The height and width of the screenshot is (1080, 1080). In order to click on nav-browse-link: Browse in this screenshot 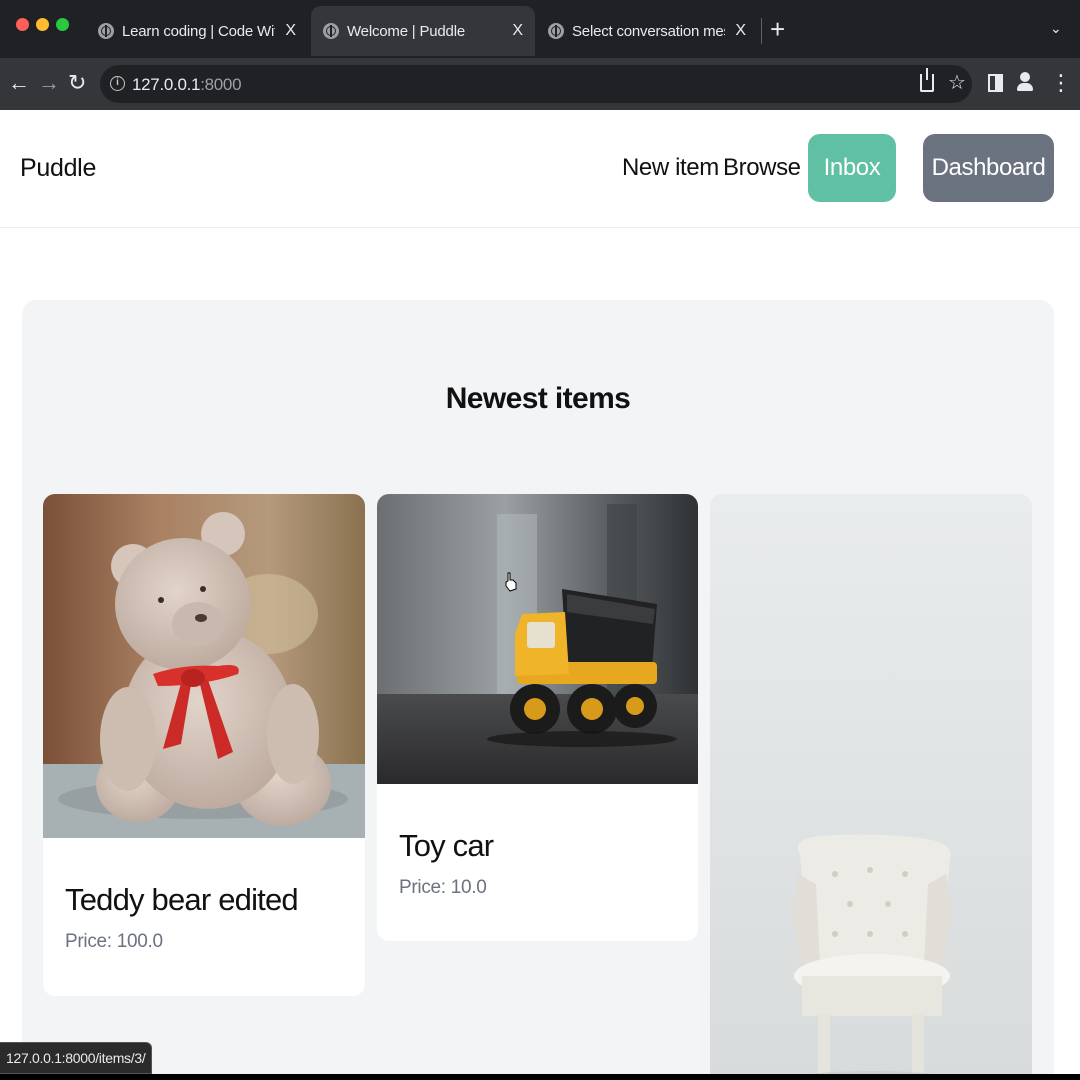, I will do `click(762, 168)`.